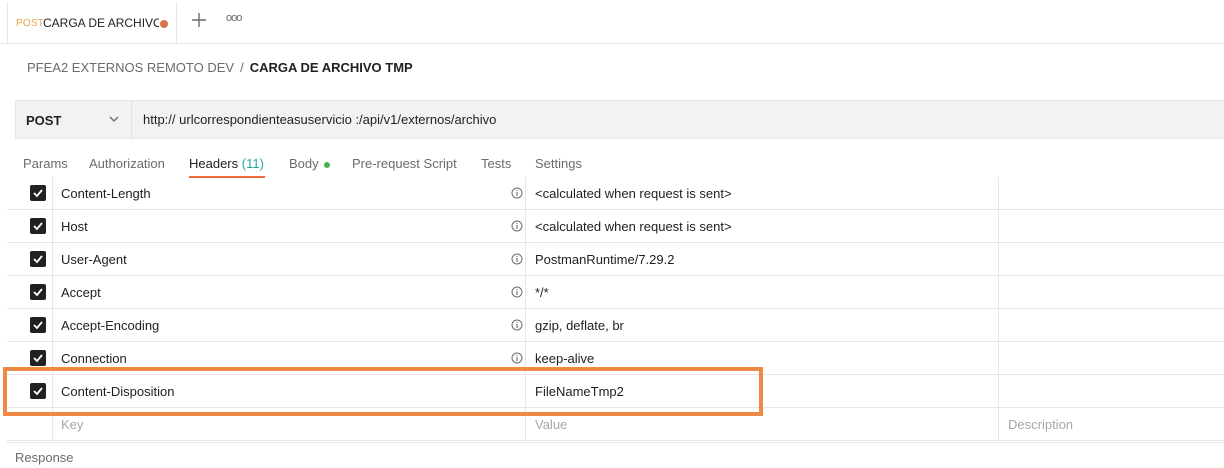 The image size is (1224, 468). I want to click on response-divider, so click(615, 442).